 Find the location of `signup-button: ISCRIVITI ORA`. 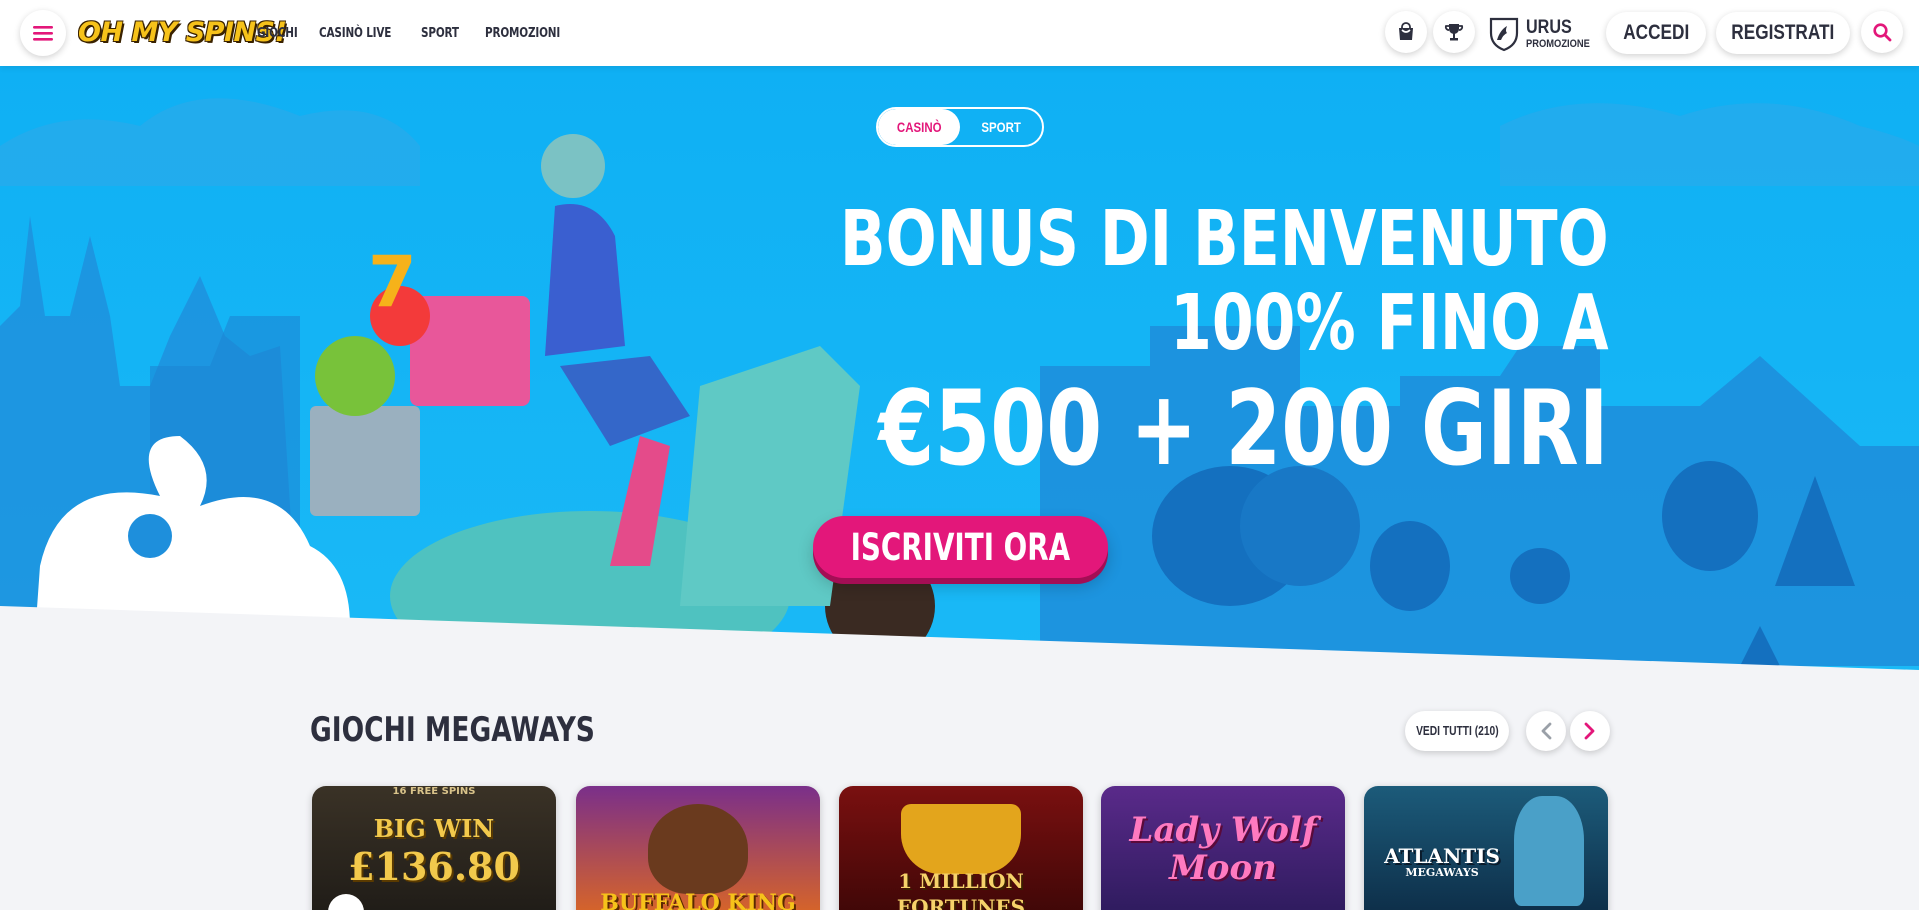

signup-button: ISCRIVITI ORA is located at coordinates (960, 547).